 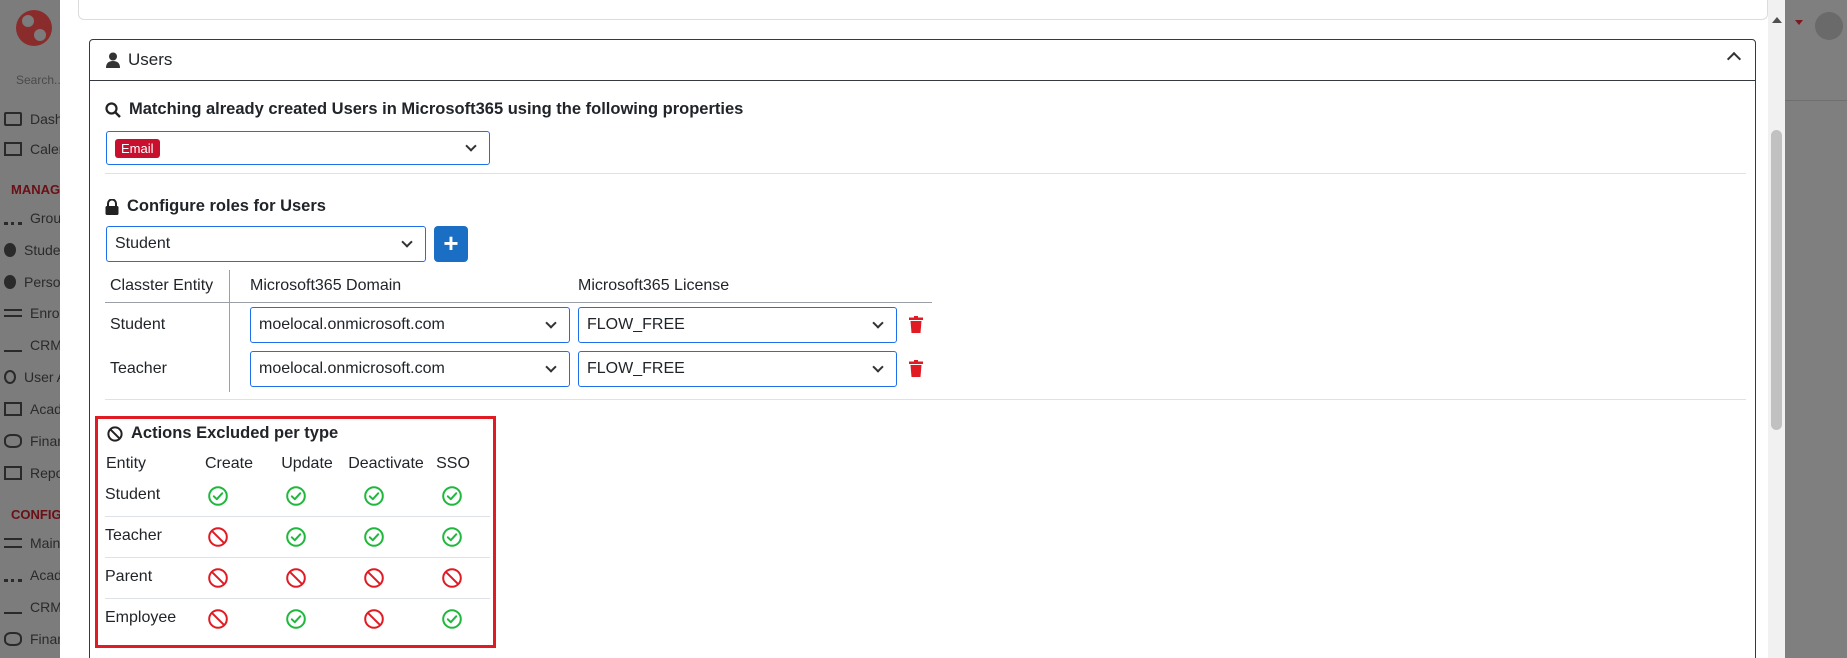 What do you see at coordinates (13, 473) in the screenshot?
I see `print-icon` at bounding box center [13, 473].